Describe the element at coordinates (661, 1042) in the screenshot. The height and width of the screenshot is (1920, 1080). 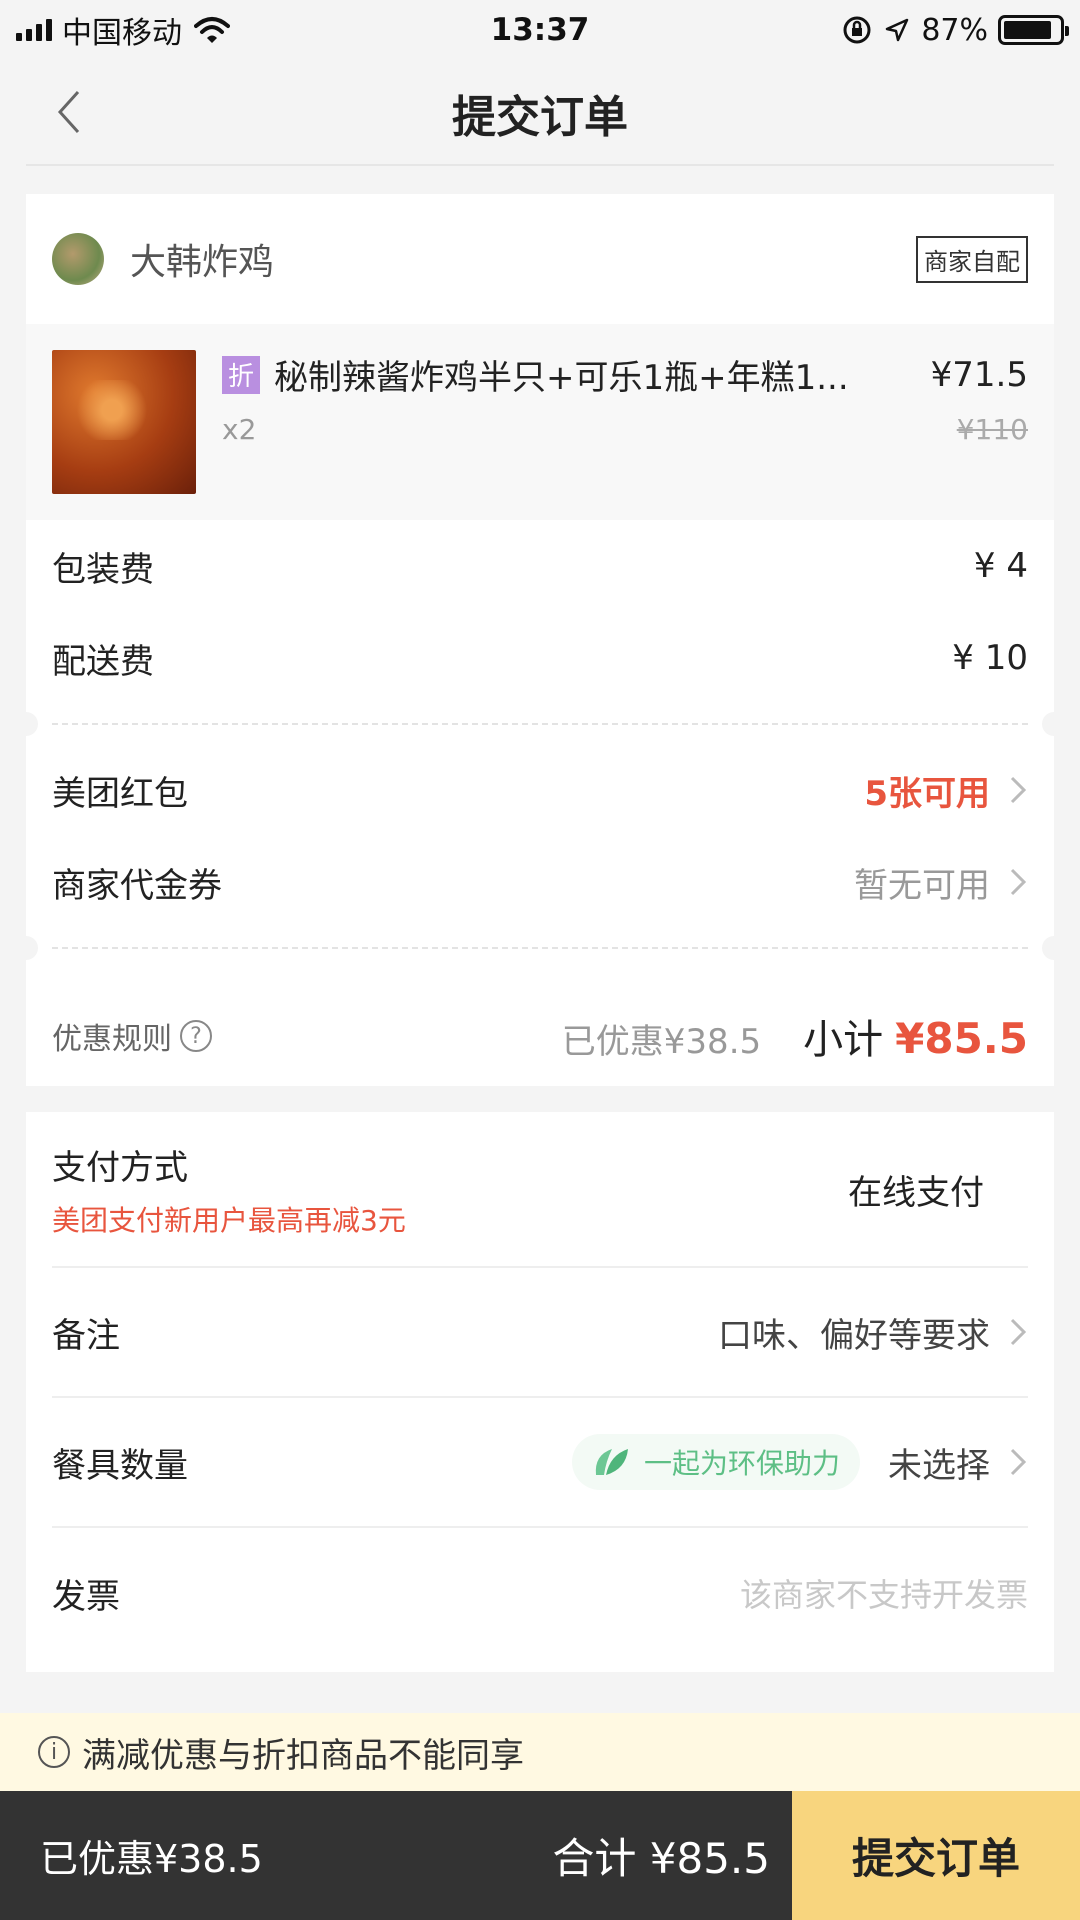
I see `saved-amount: 已优惠¥38.5` at that location.